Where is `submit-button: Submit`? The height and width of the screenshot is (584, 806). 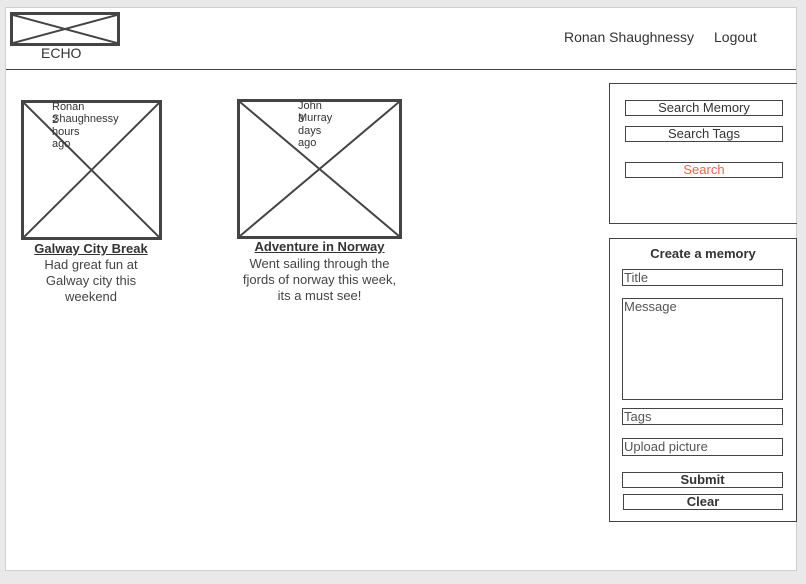
submit-button: Submit is located at coordinates (702, 480).